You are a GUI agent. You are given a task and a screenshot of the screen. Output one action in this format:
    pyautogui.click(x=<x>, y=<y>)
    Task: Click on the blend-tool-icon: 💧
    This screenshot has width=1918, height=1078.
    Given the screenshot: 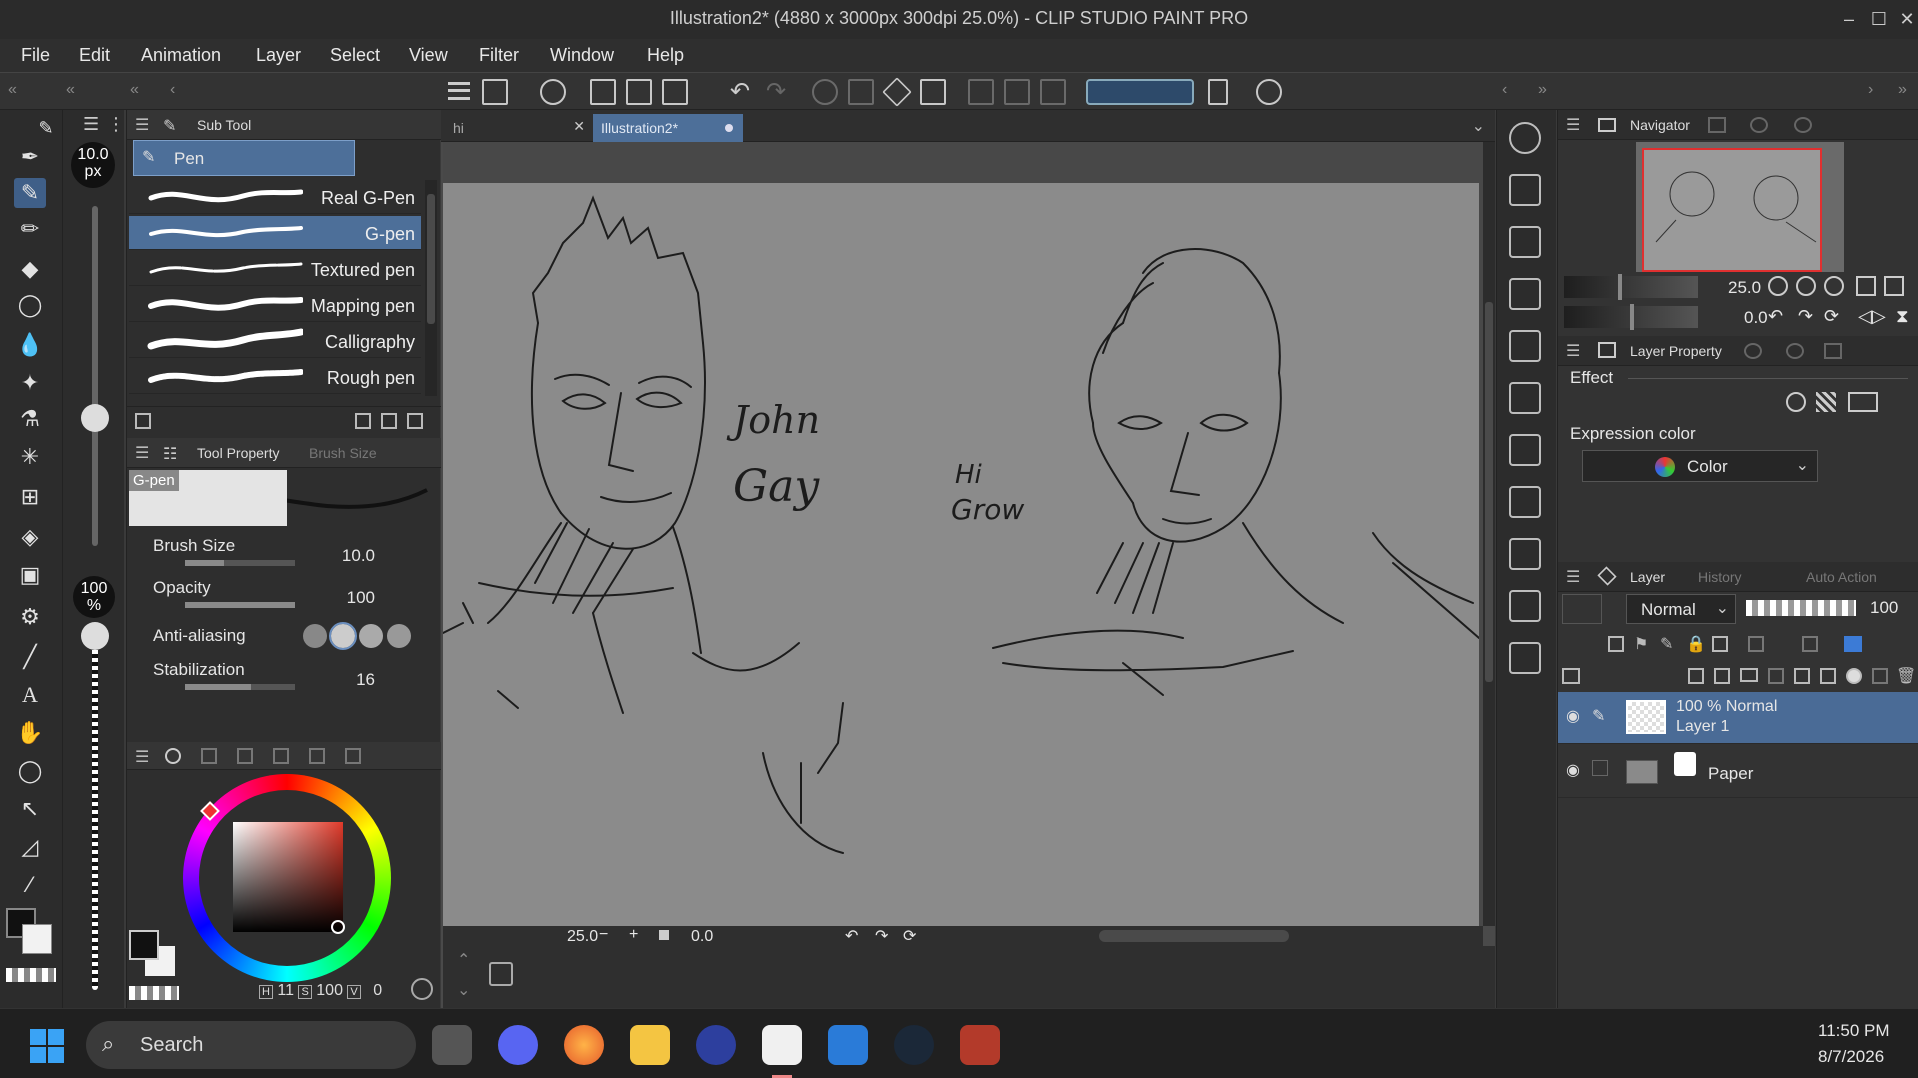 What is the action you would take?
    pyautogui.click(x=30, y=345)
    